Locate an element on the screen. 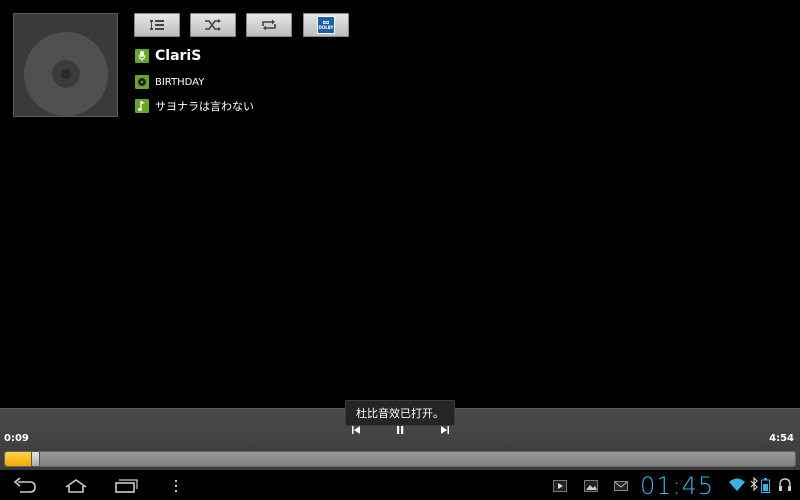 This screenshot has width=800, height=500. shuffle-icon is located at coordinates (213, 25).